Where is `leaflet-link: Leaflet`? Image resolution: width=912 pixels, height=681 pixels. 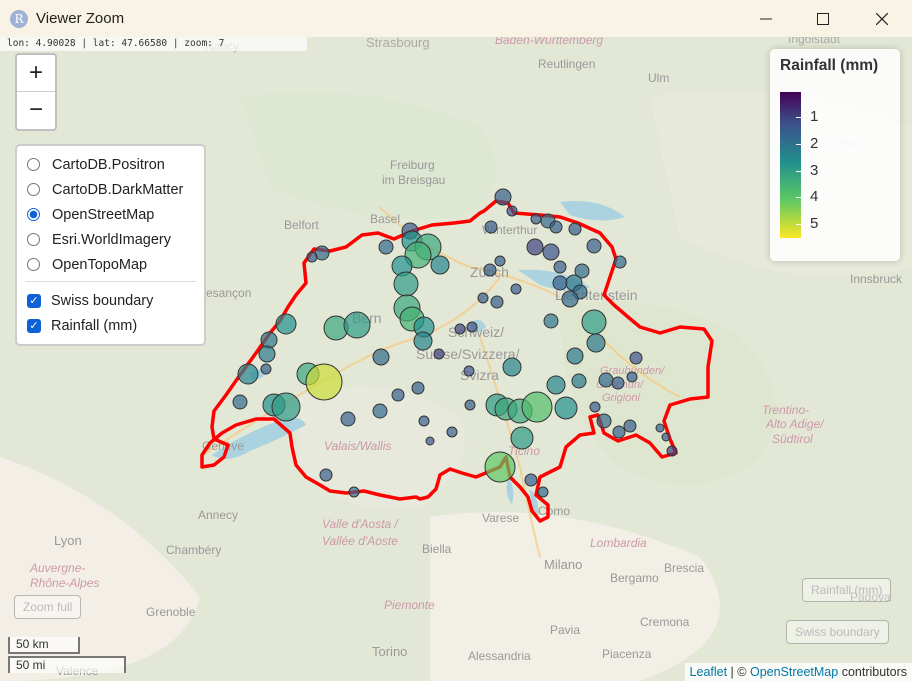 leaflet-link: Leaflet is located at coordinates (709, 672).